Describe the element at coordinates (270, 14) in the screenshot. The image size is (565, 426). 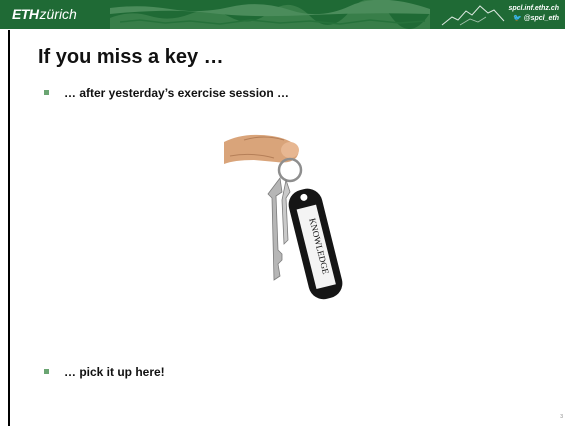
I see `header-texture` at that location.